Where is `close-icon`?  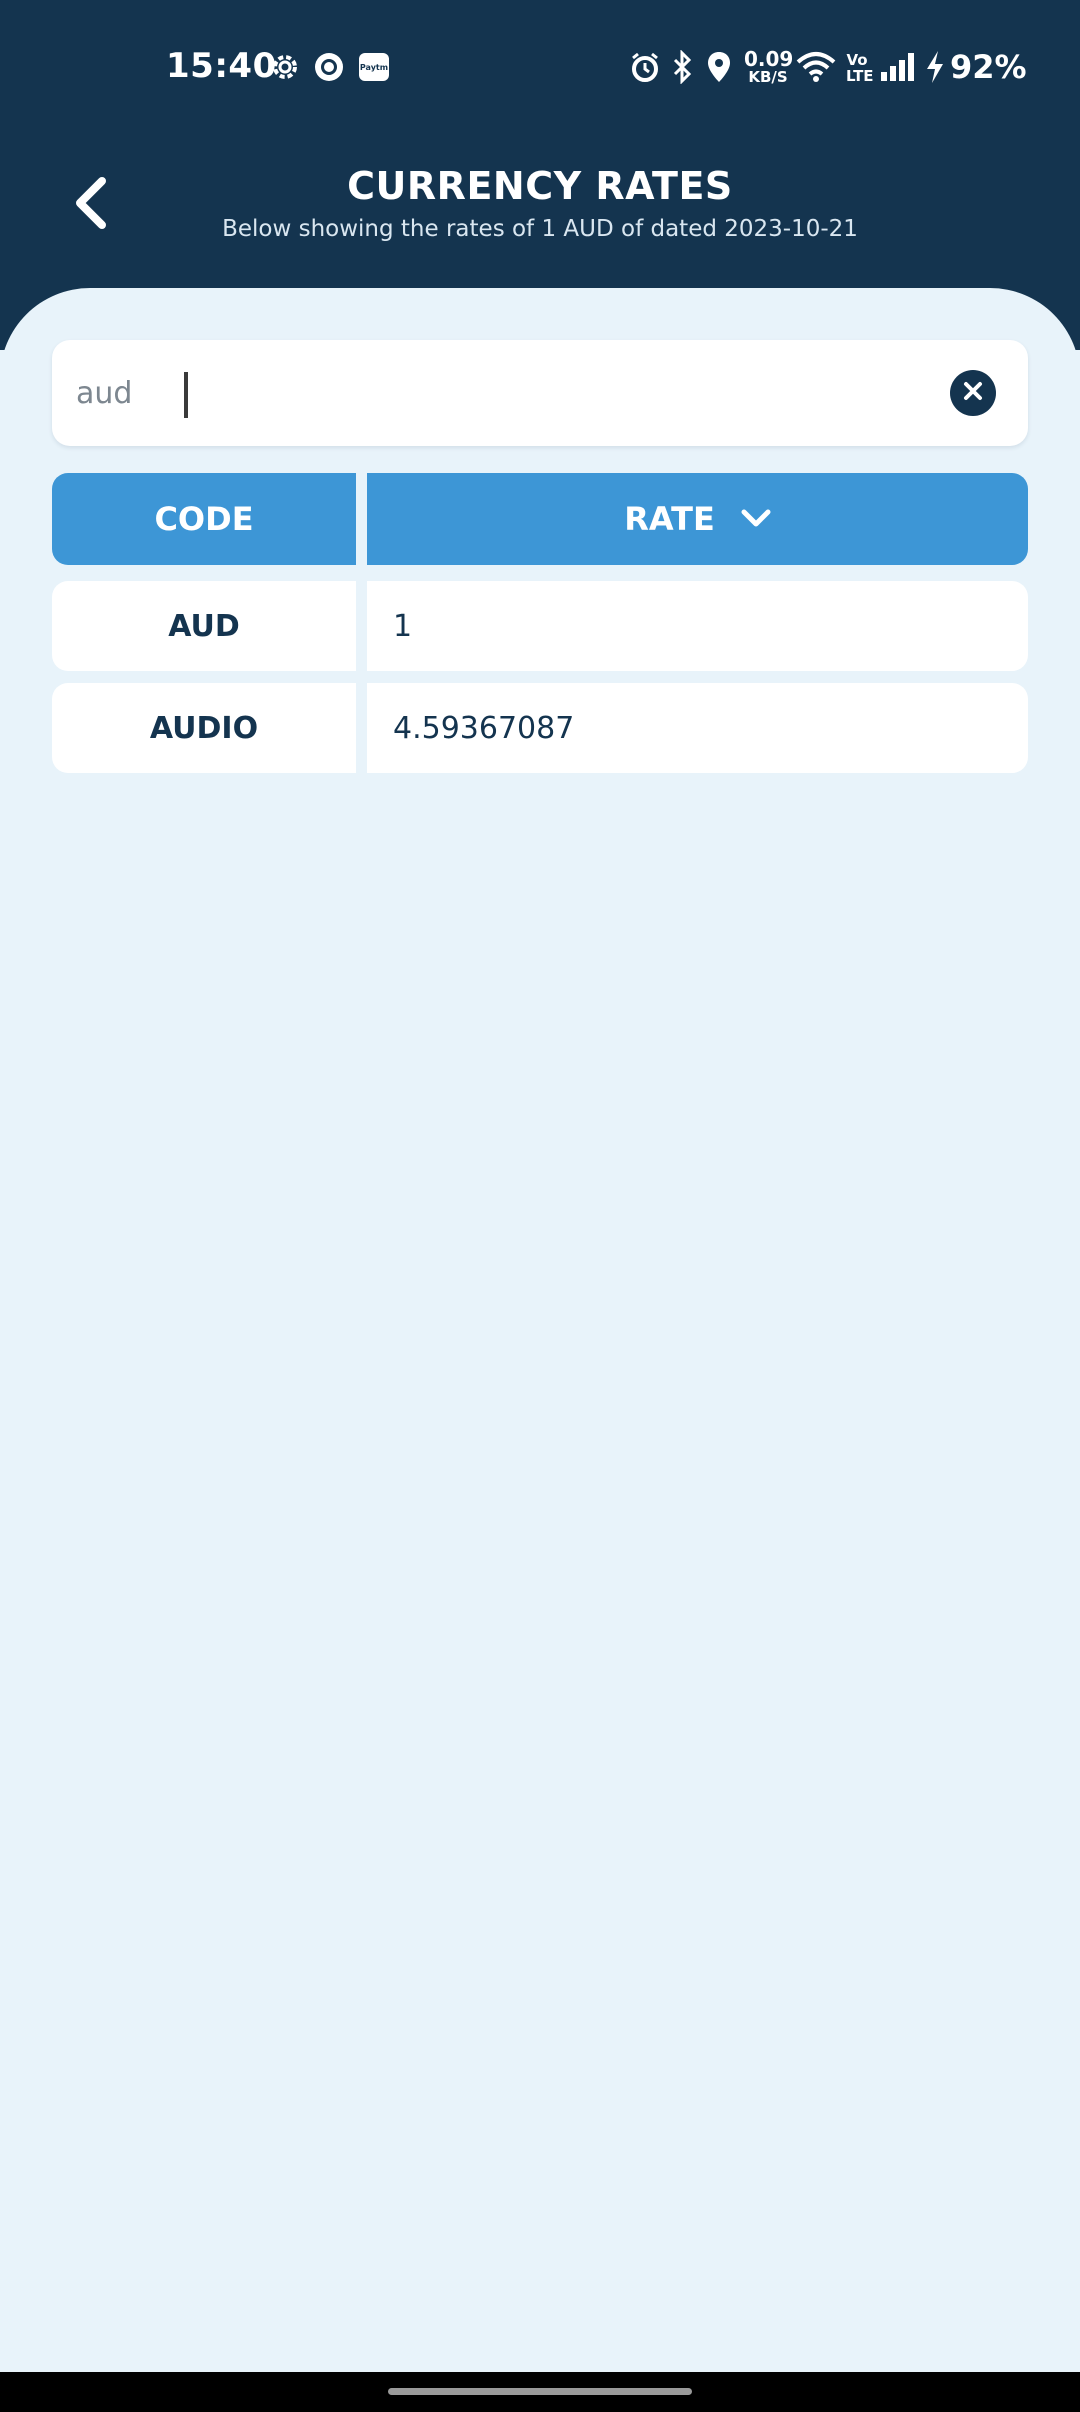
close-icon is located at coordinates (973, 393).